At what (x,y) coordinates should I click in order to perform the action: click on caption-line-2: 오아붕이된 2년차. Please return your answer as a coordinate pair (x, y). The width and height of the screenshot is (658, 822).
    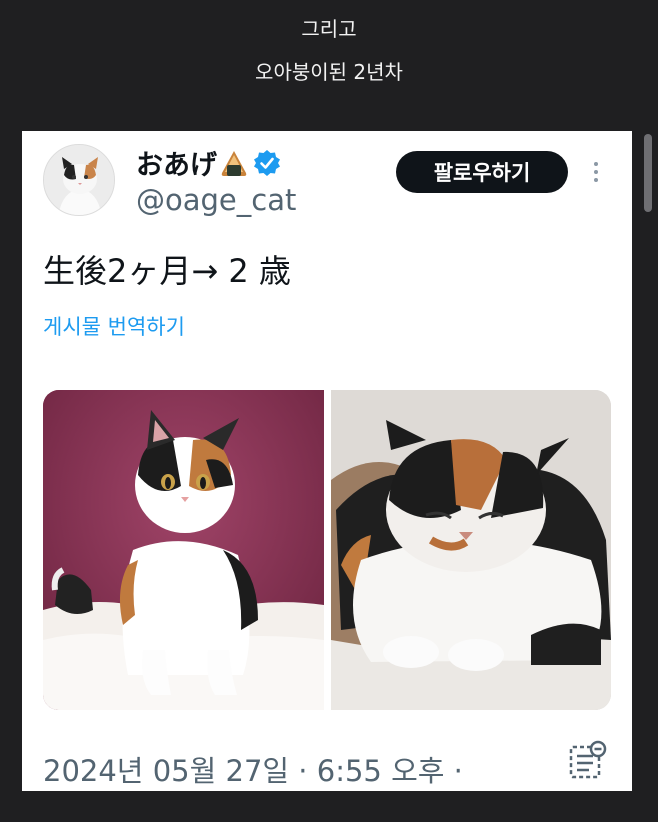
    Looking at the image, I should click on (329, 72).